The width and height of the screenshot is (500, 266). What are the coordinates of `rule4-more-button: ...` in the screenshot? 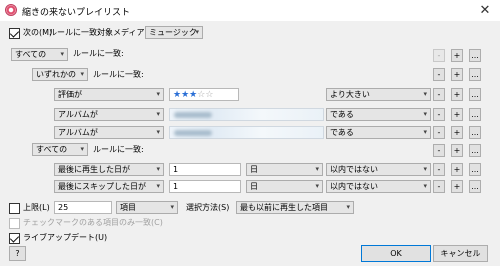 It's located at (475, 169).